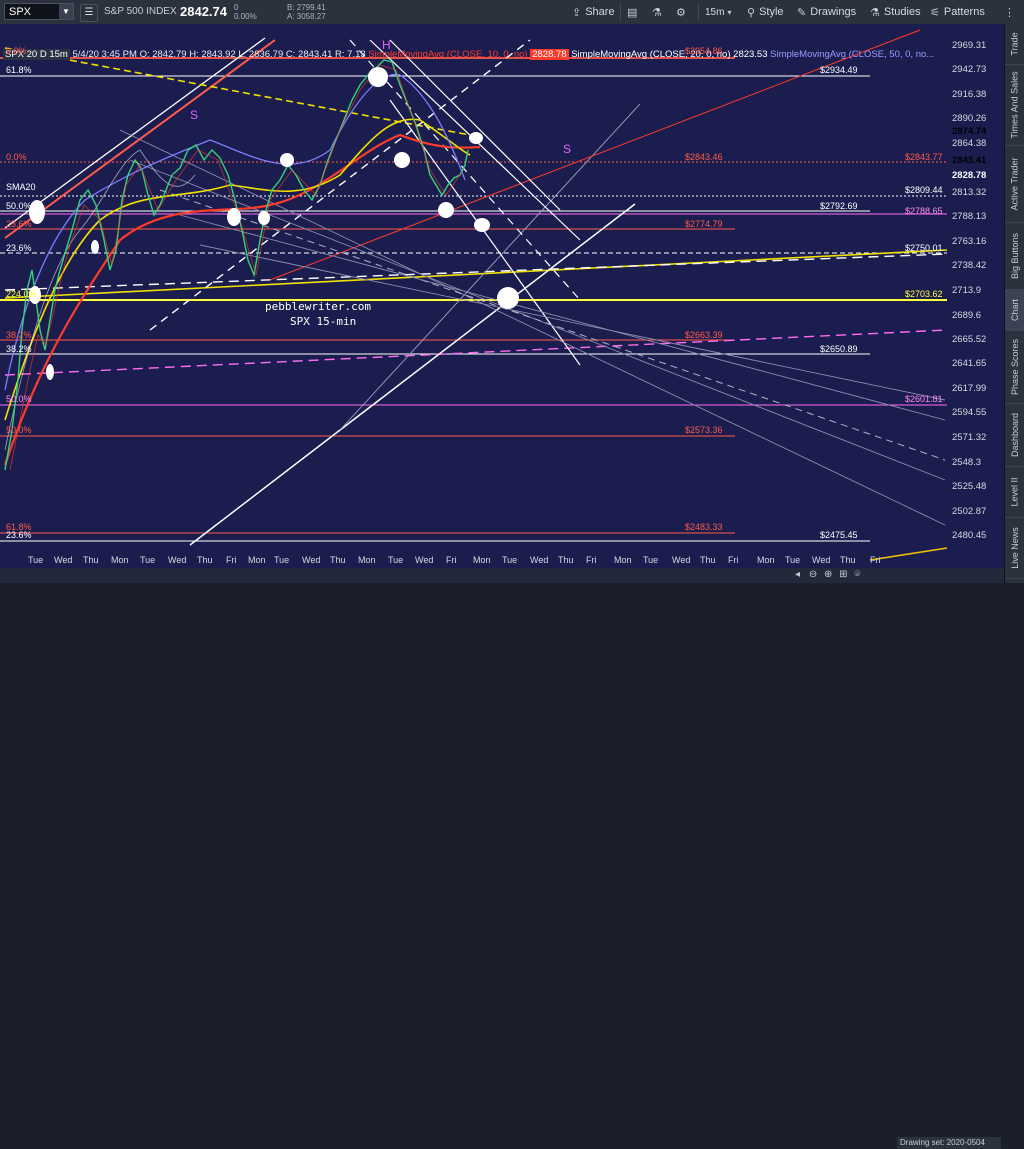 The image size is (1024, 1149). Describe the element at coordinates (935, 12) in the screenshot. I see `patterns-icon: ⚟` at that location.